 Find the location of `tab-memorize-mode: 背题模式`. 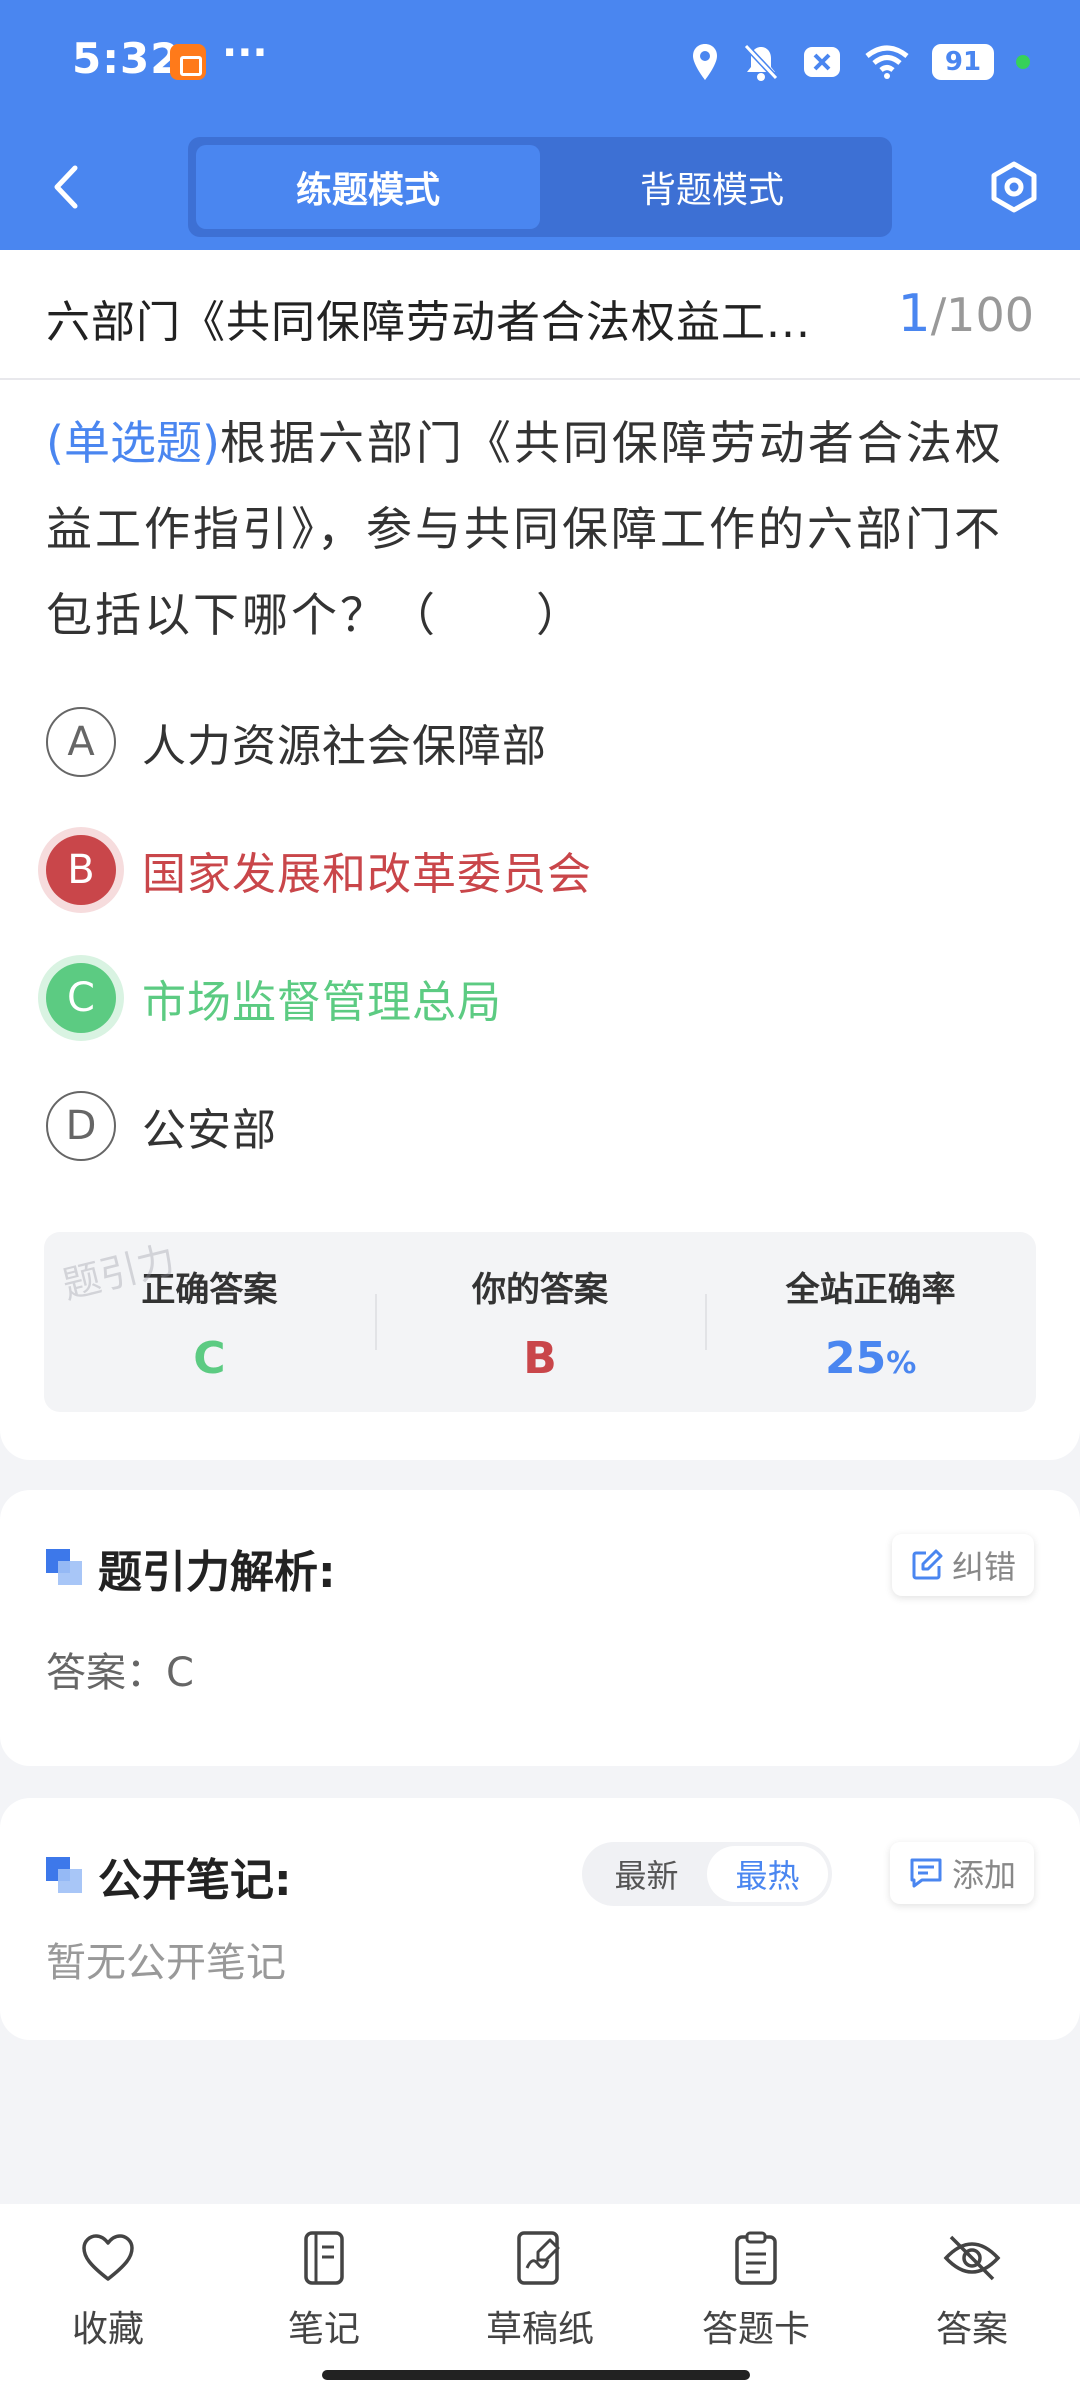

tab-memorize-mode: 背题模式 is located at coordinates (712, 187).